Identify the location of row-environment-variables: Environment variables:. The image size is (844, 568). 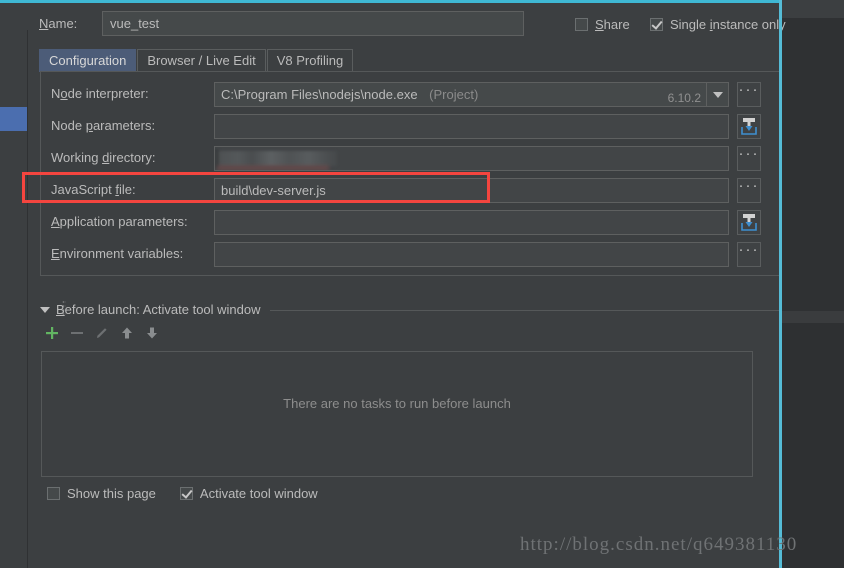
(411, 254).